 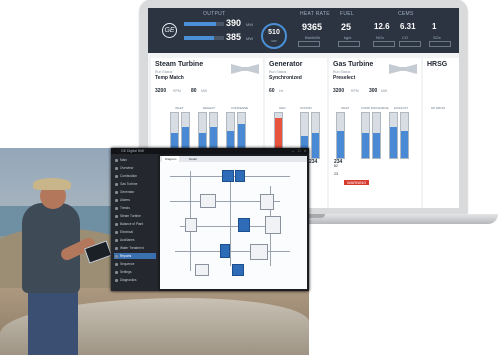 What do you see at coordinates (408, 26) in the screenshot?
I see `cems-value-co: 6.31` at bounding box center [408, 26].